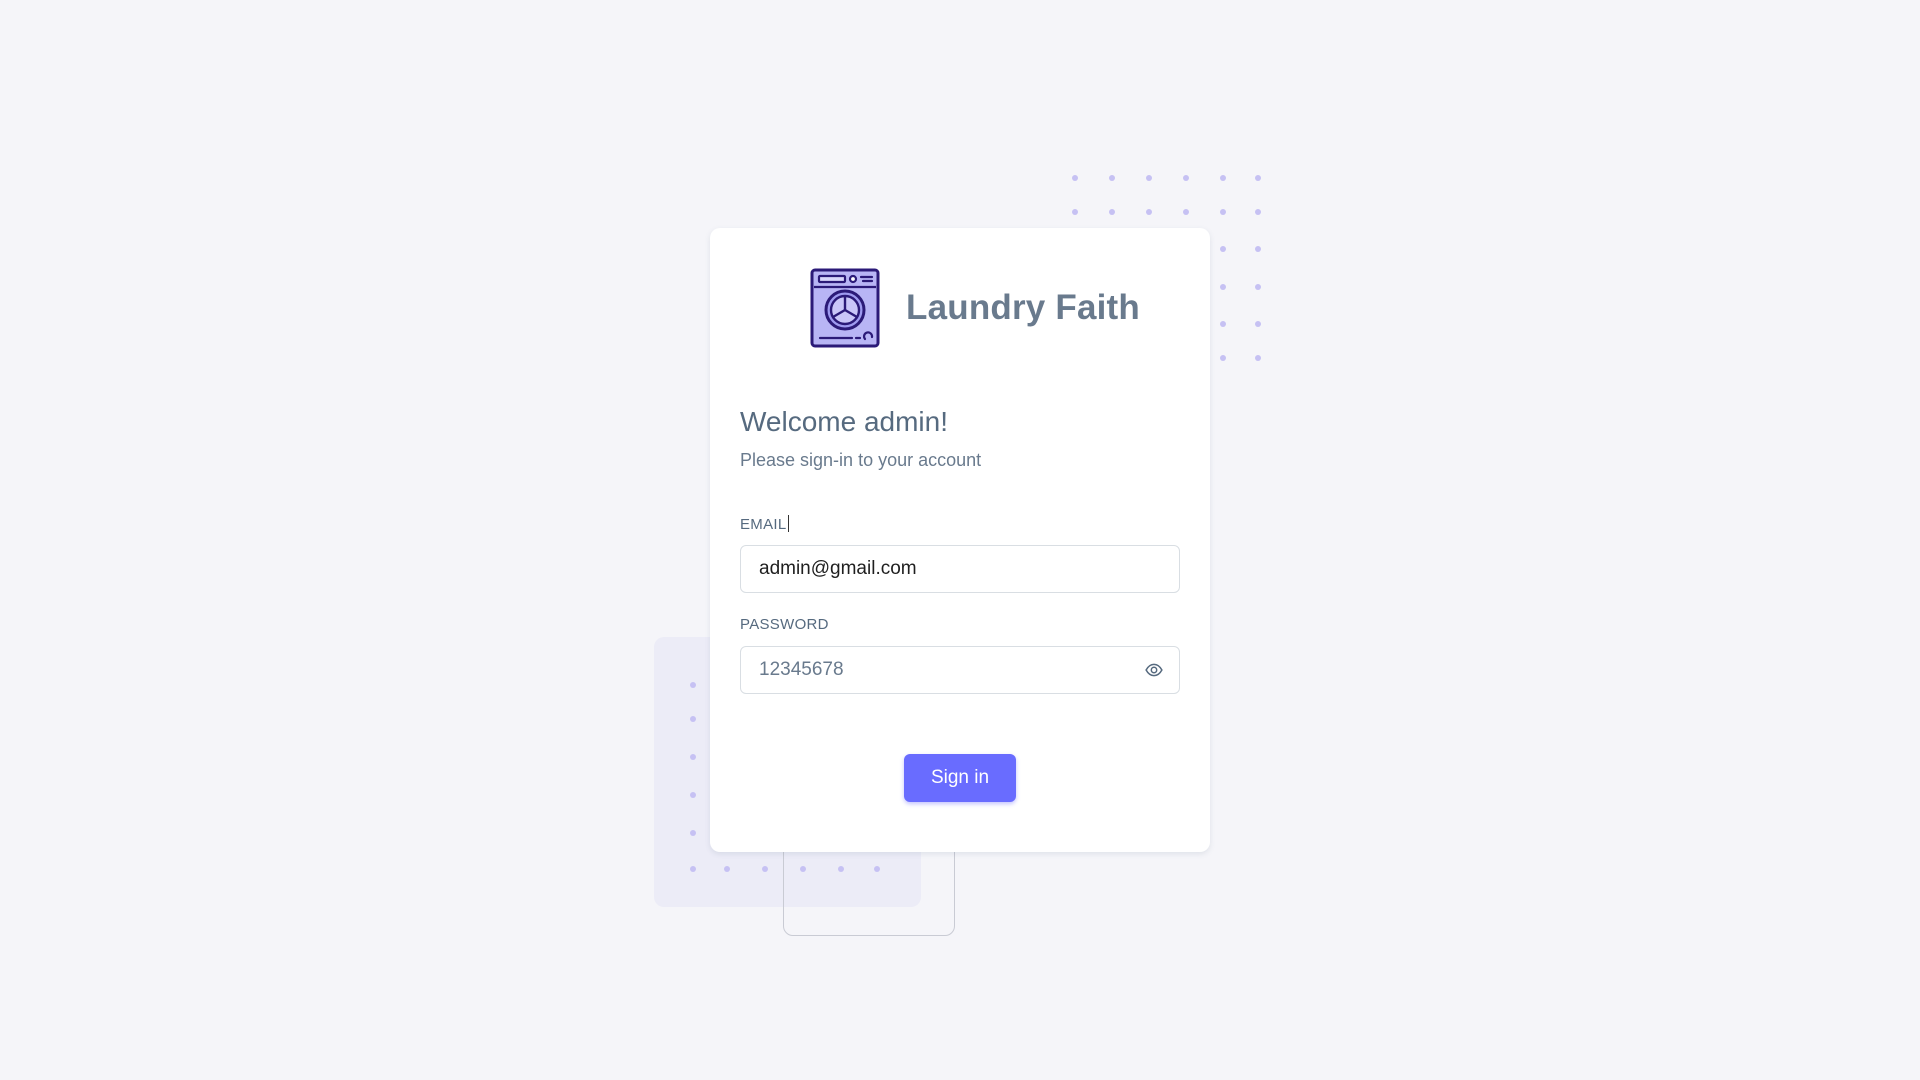 This screenshot has width=1920, height=1080. I want to click on sign-in-button: Sign in, so click(960, 778).